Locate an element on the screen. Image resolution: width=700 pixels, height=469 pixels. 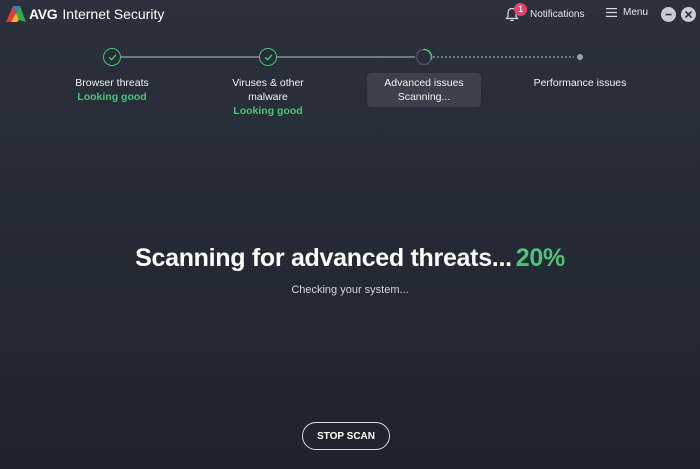
scan-headline: Scanning for advanced threats... 20% is located at coordinates (350, 258).